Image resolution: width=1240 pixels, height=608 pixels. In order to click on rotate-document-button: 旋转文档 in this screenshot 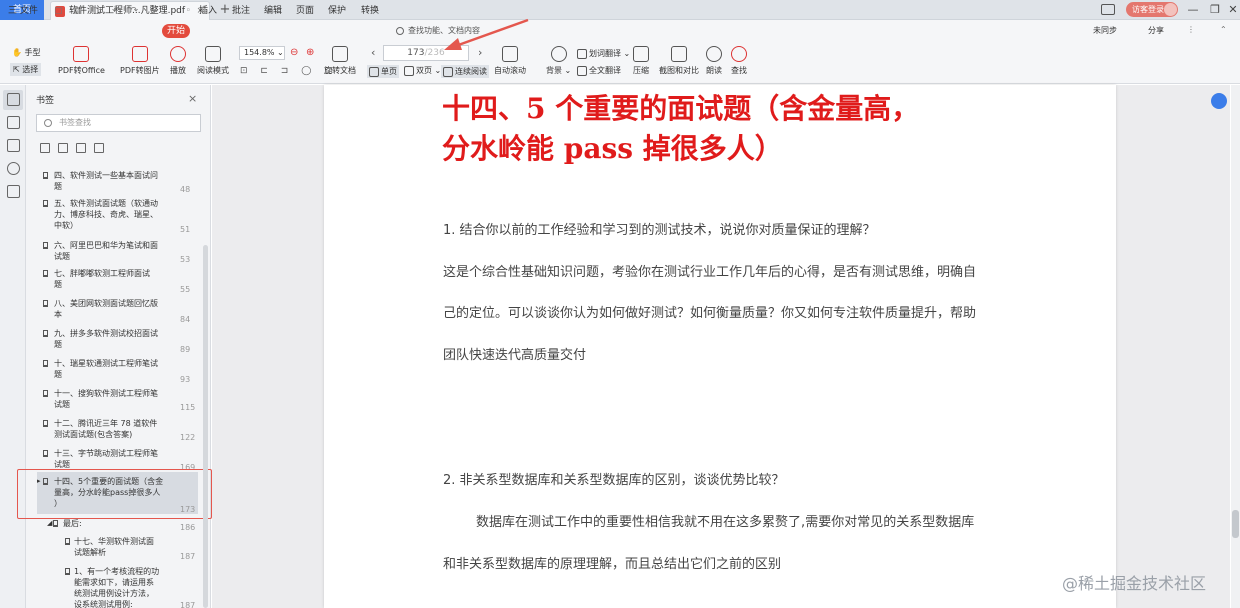, I will do `click(340, 61)`.